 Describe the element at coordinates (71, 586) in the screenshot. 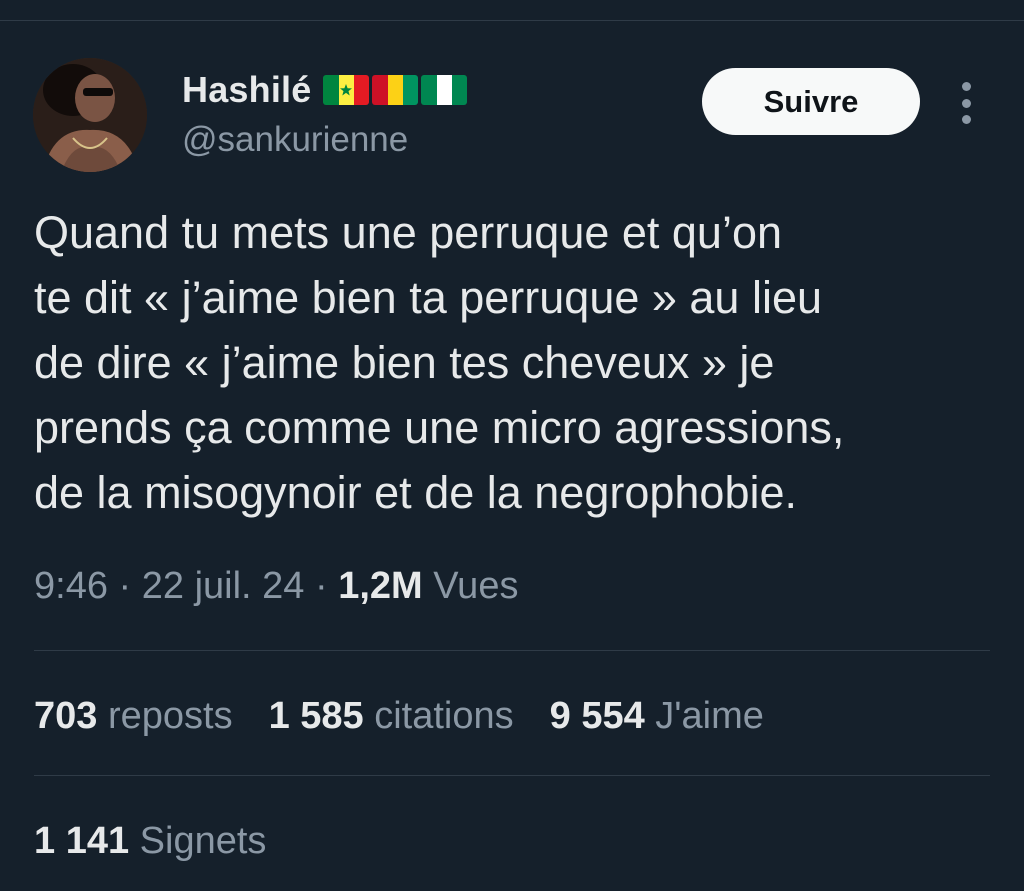

I see `tweet-time: 9:46` at that location.